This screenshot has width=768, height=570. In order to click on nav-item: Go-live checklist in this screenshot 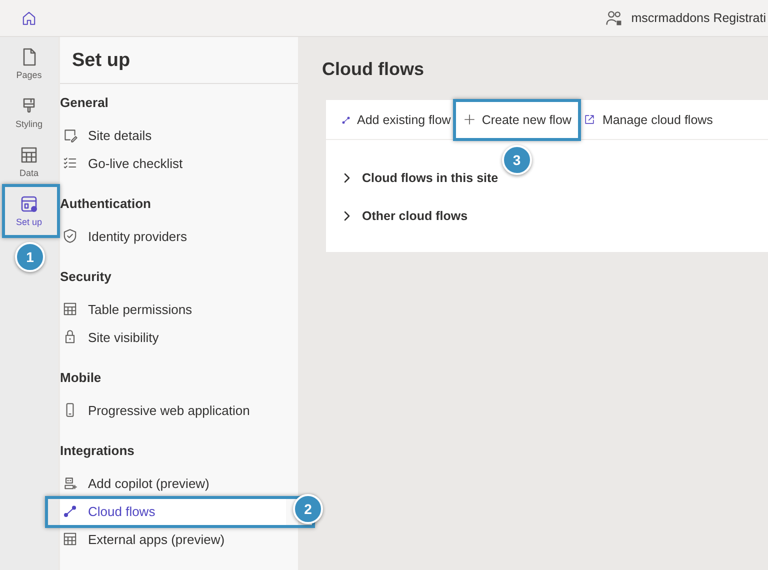, I will do `click(173, 163)`.